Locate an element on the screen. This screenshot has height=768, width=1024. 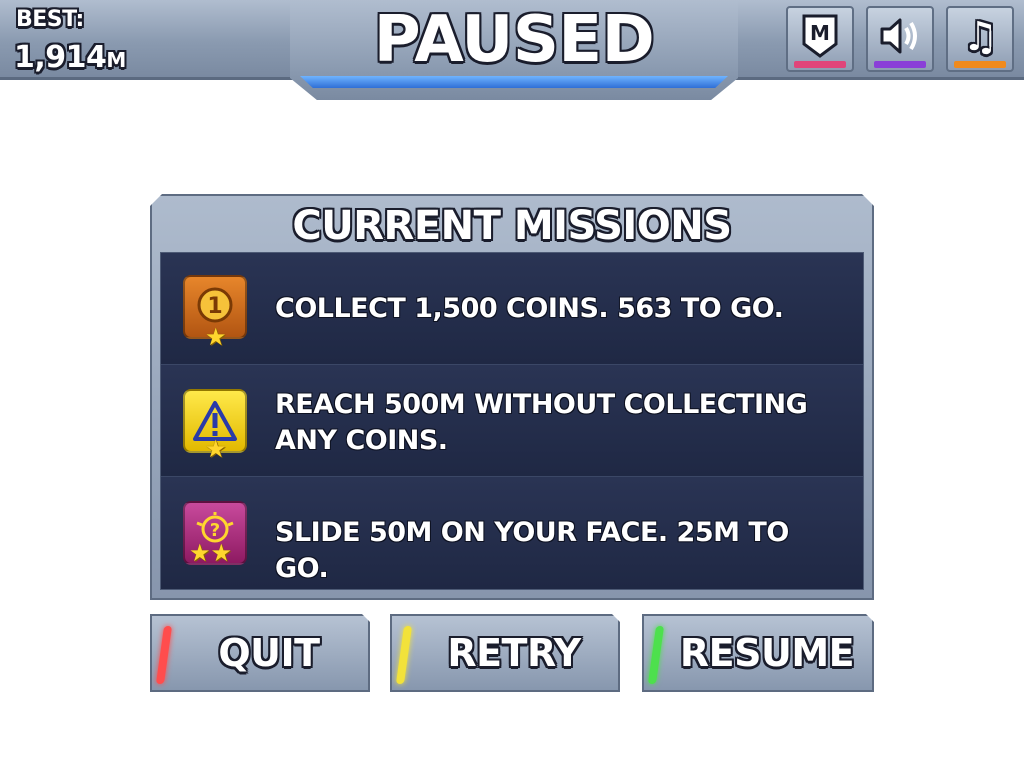
mission-star-rating: ★★ is located at coordinates (211, 553).